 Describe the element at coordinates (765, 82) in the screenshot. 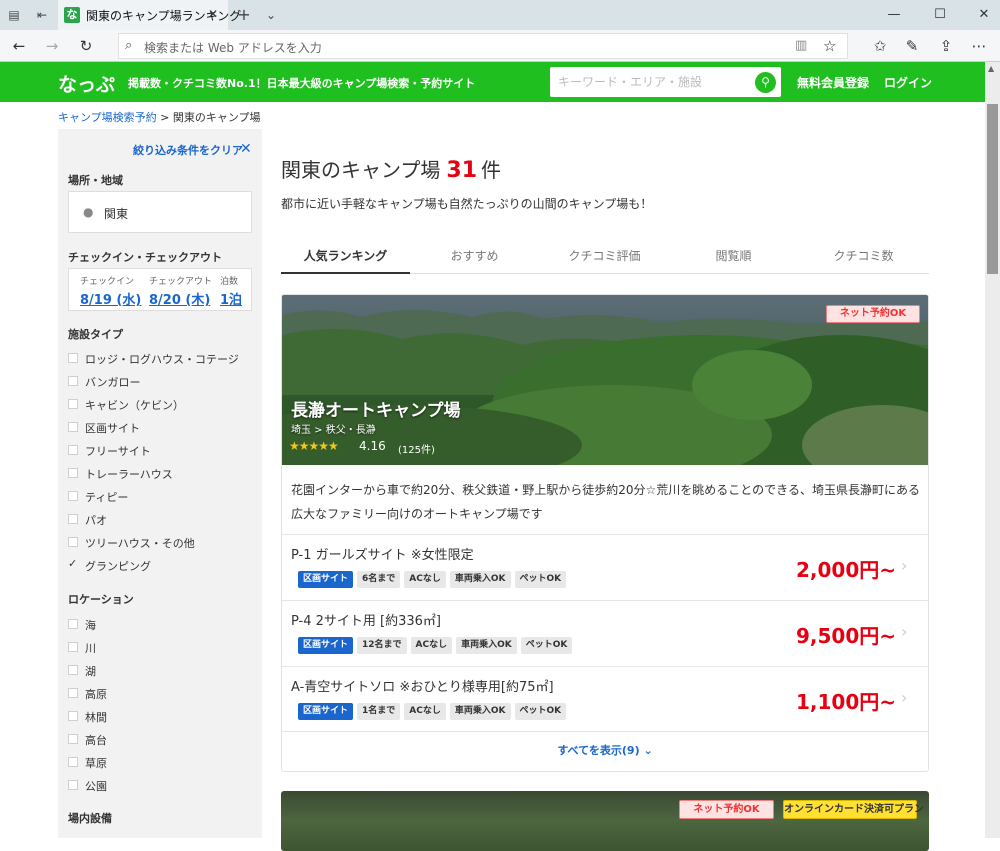

I see `search-button-icon: ⚲` at that location.